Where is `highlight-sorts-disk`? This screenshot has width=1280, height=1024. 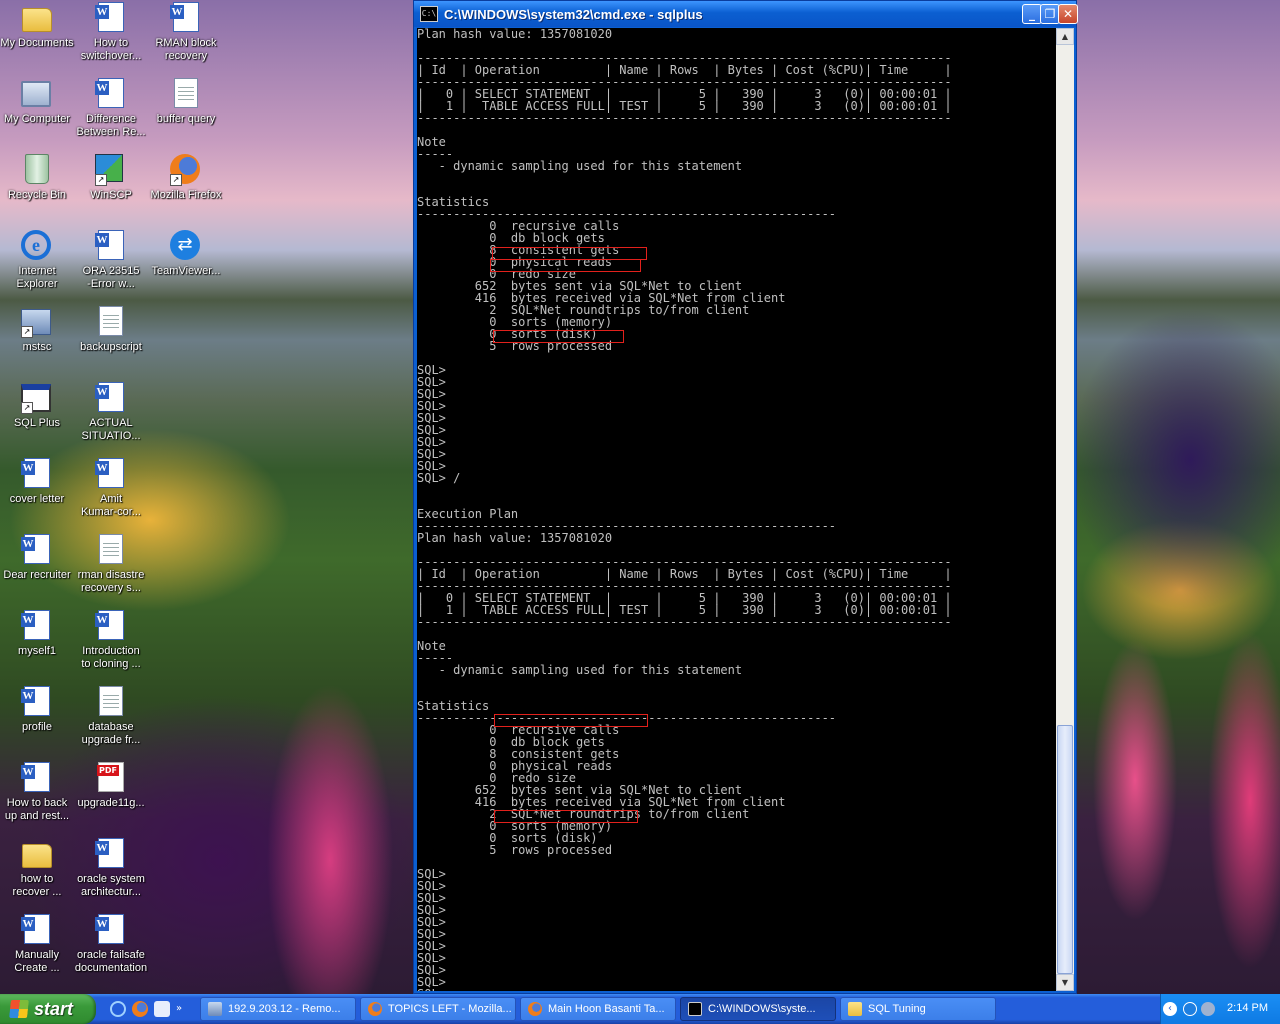 highlight-sorts-disk is located at coordinates (558, 336).